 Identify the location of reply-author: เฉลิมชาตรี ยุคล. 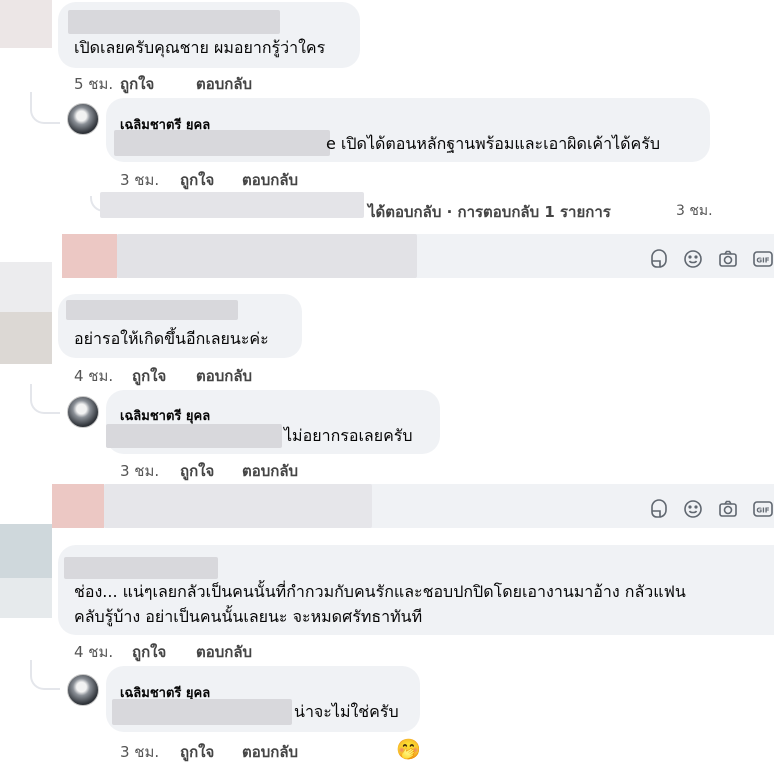
(165, 415).